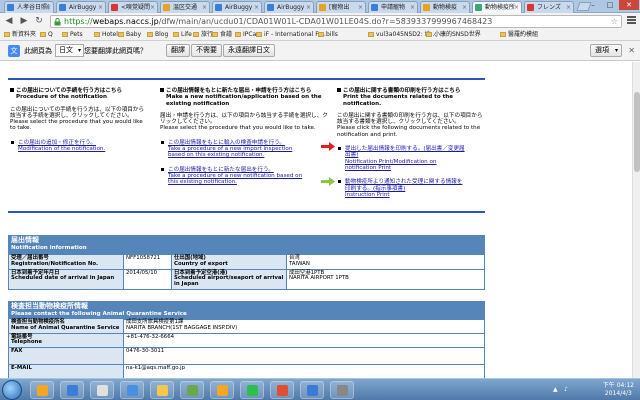  I want to click on start-button, so click(12, 390).